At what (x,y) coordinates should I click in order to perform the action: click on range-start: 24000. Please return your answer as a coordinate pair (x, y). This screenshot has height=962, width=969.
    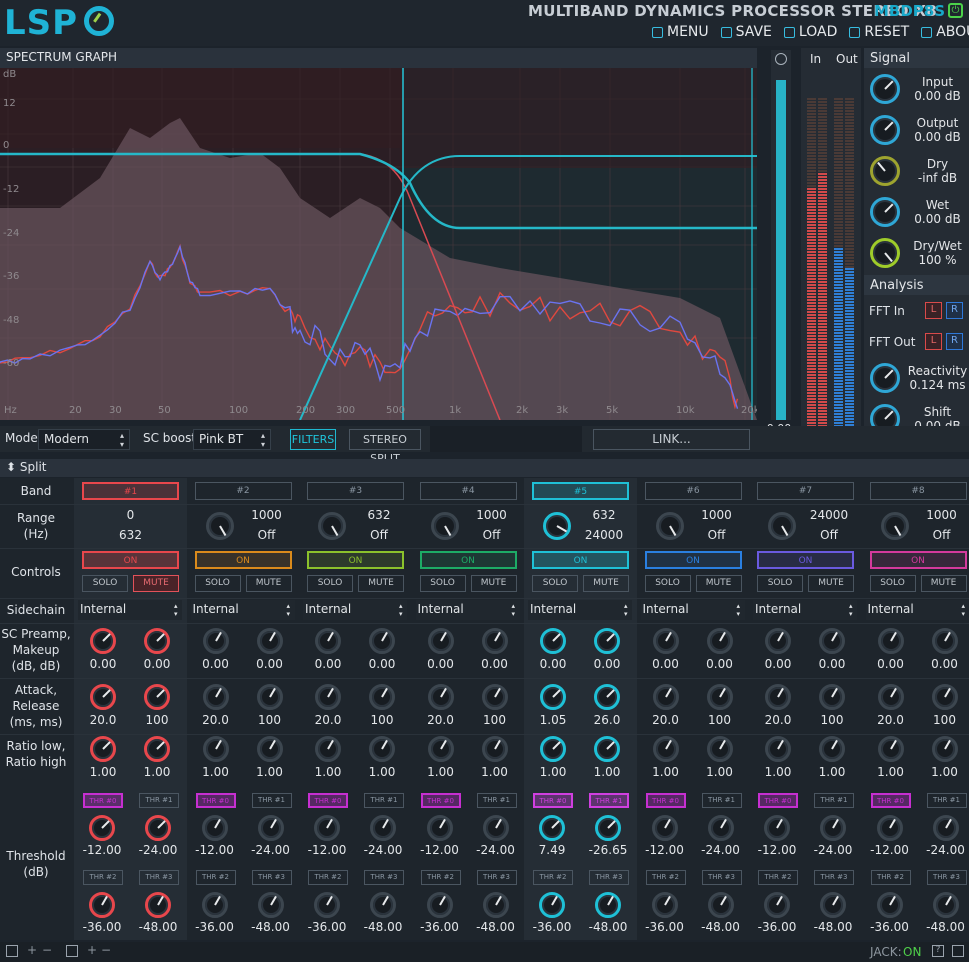
    Looking at the image, I should click on (829, 515).